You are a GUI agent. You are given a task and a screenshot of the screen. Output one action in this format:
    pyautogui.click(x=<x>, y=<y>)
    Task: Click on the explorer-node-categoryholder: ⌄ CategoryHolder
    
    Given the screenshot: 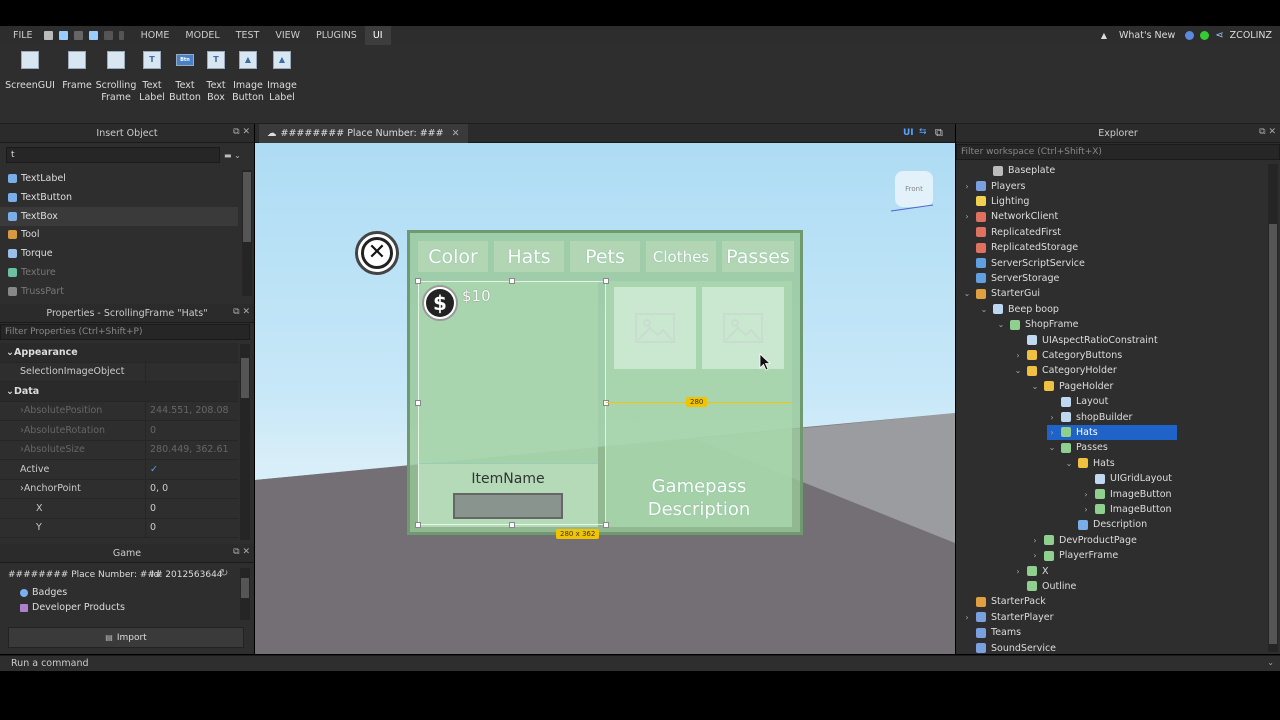 What is the action you would take?
    pyautogui.click(x=1065, y=370)
    